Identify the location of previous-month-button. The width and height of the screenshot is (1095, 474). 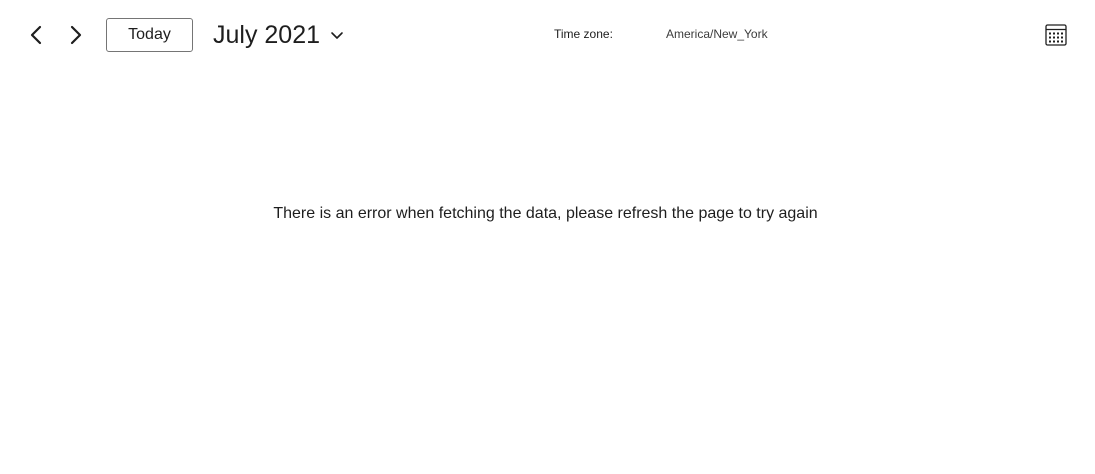
(36, 35).